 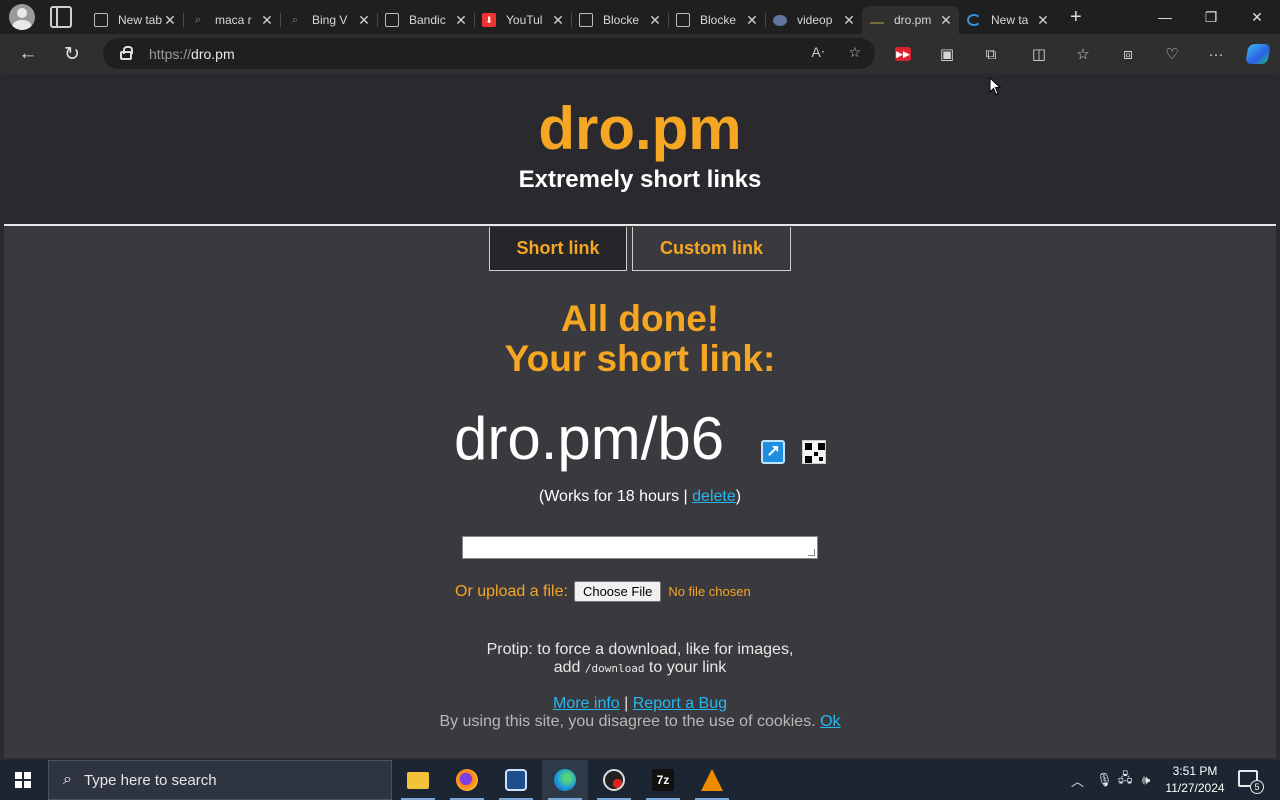 What do you see at coordinates (1172, 54) in the screenshot?
I see `performance-heart-icon: ♡` at bounding box center [1172, 54].